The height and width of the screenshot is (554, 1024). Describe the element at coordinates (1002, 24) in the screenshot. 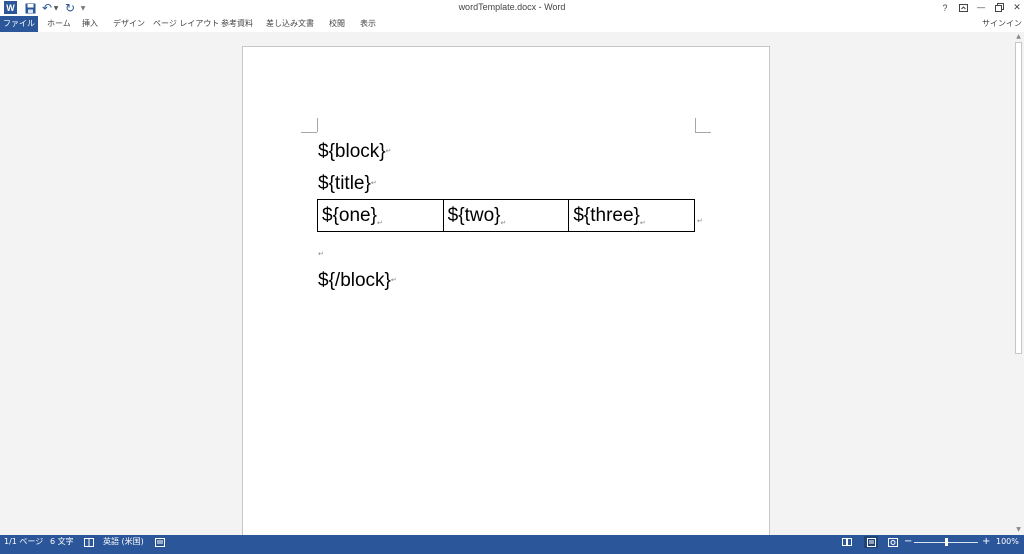

I see `signin-link: サインイン` at that location.